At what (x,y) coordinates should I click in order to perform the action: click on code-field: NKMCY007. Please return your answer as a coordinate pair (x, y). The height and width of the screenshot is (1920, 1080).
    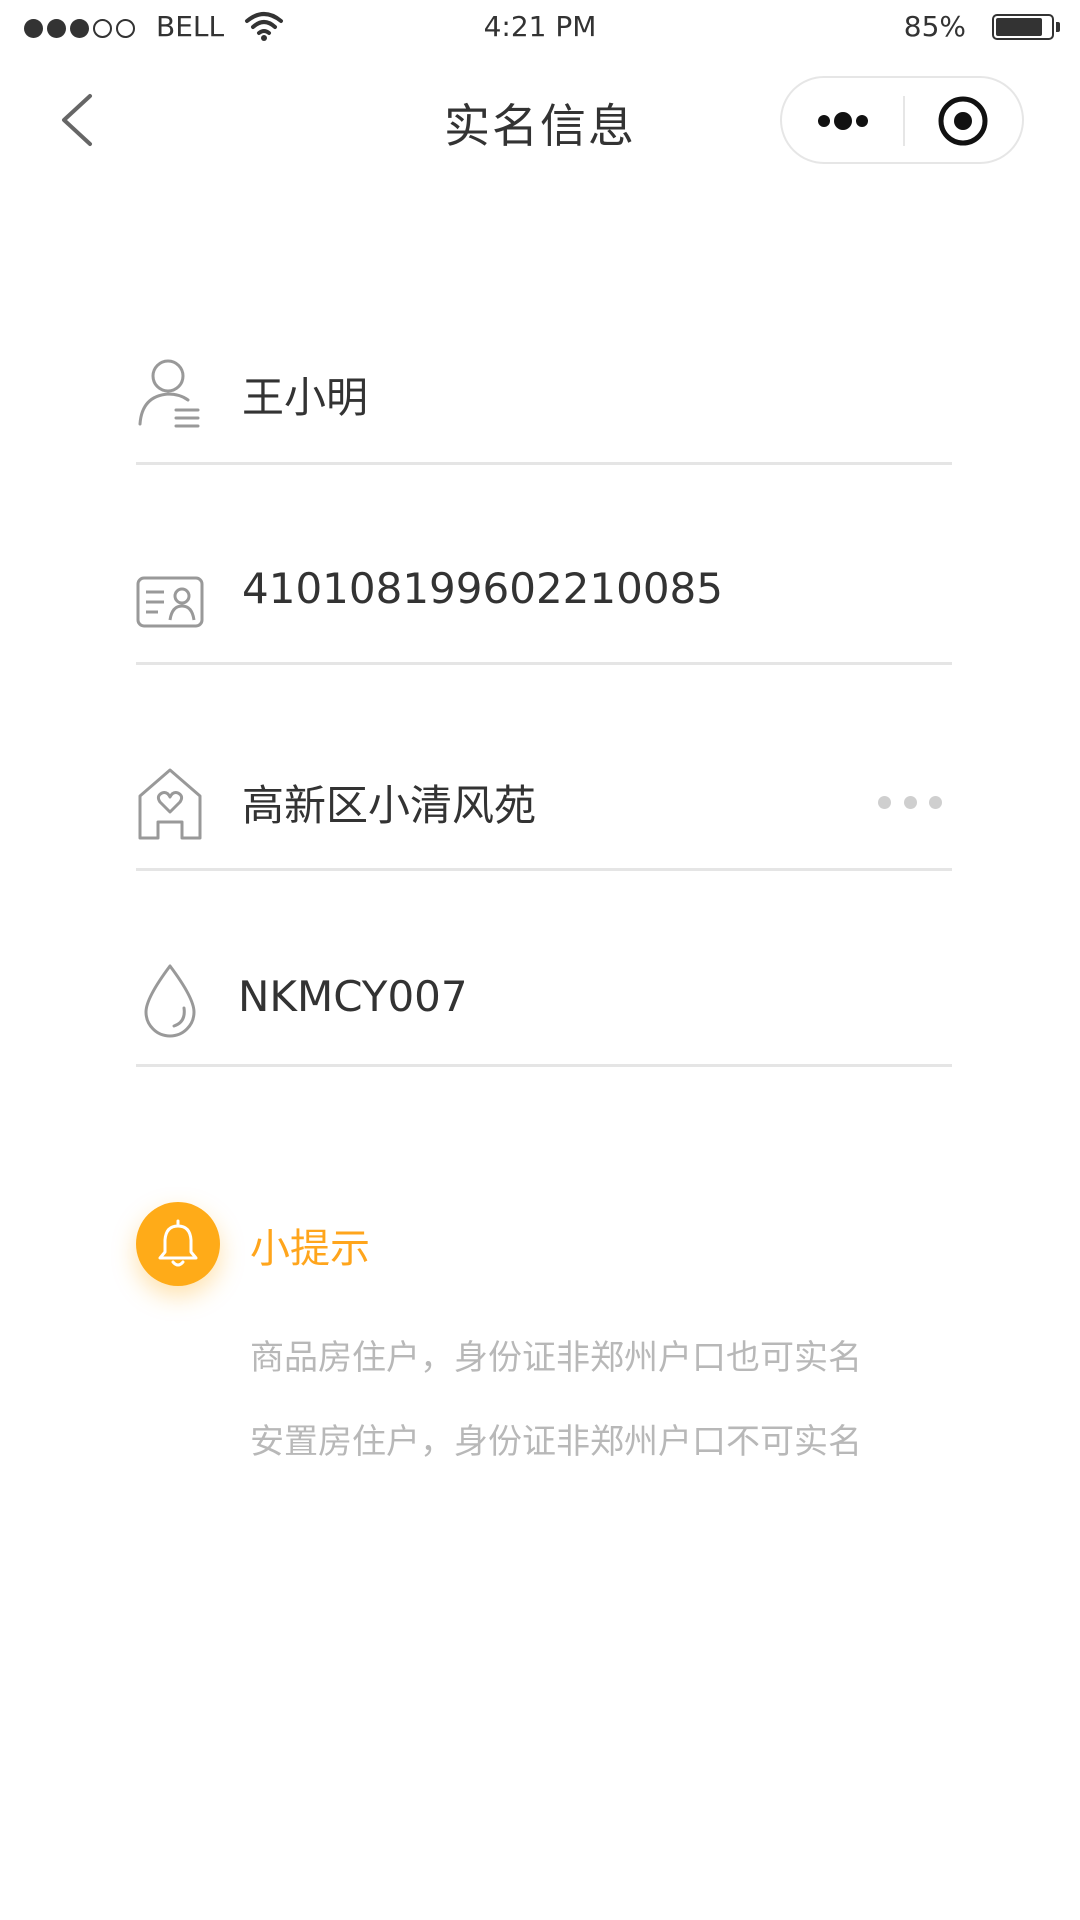
    Looking at the image, I should click on (544, 1013).